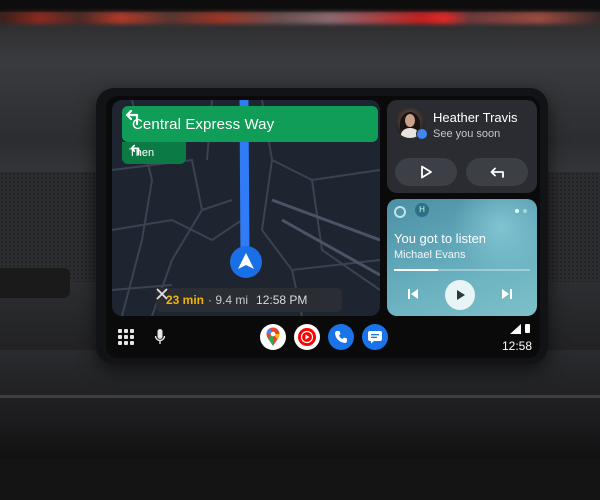  I want to click on track-title: You got to listen, so click(440, 238).